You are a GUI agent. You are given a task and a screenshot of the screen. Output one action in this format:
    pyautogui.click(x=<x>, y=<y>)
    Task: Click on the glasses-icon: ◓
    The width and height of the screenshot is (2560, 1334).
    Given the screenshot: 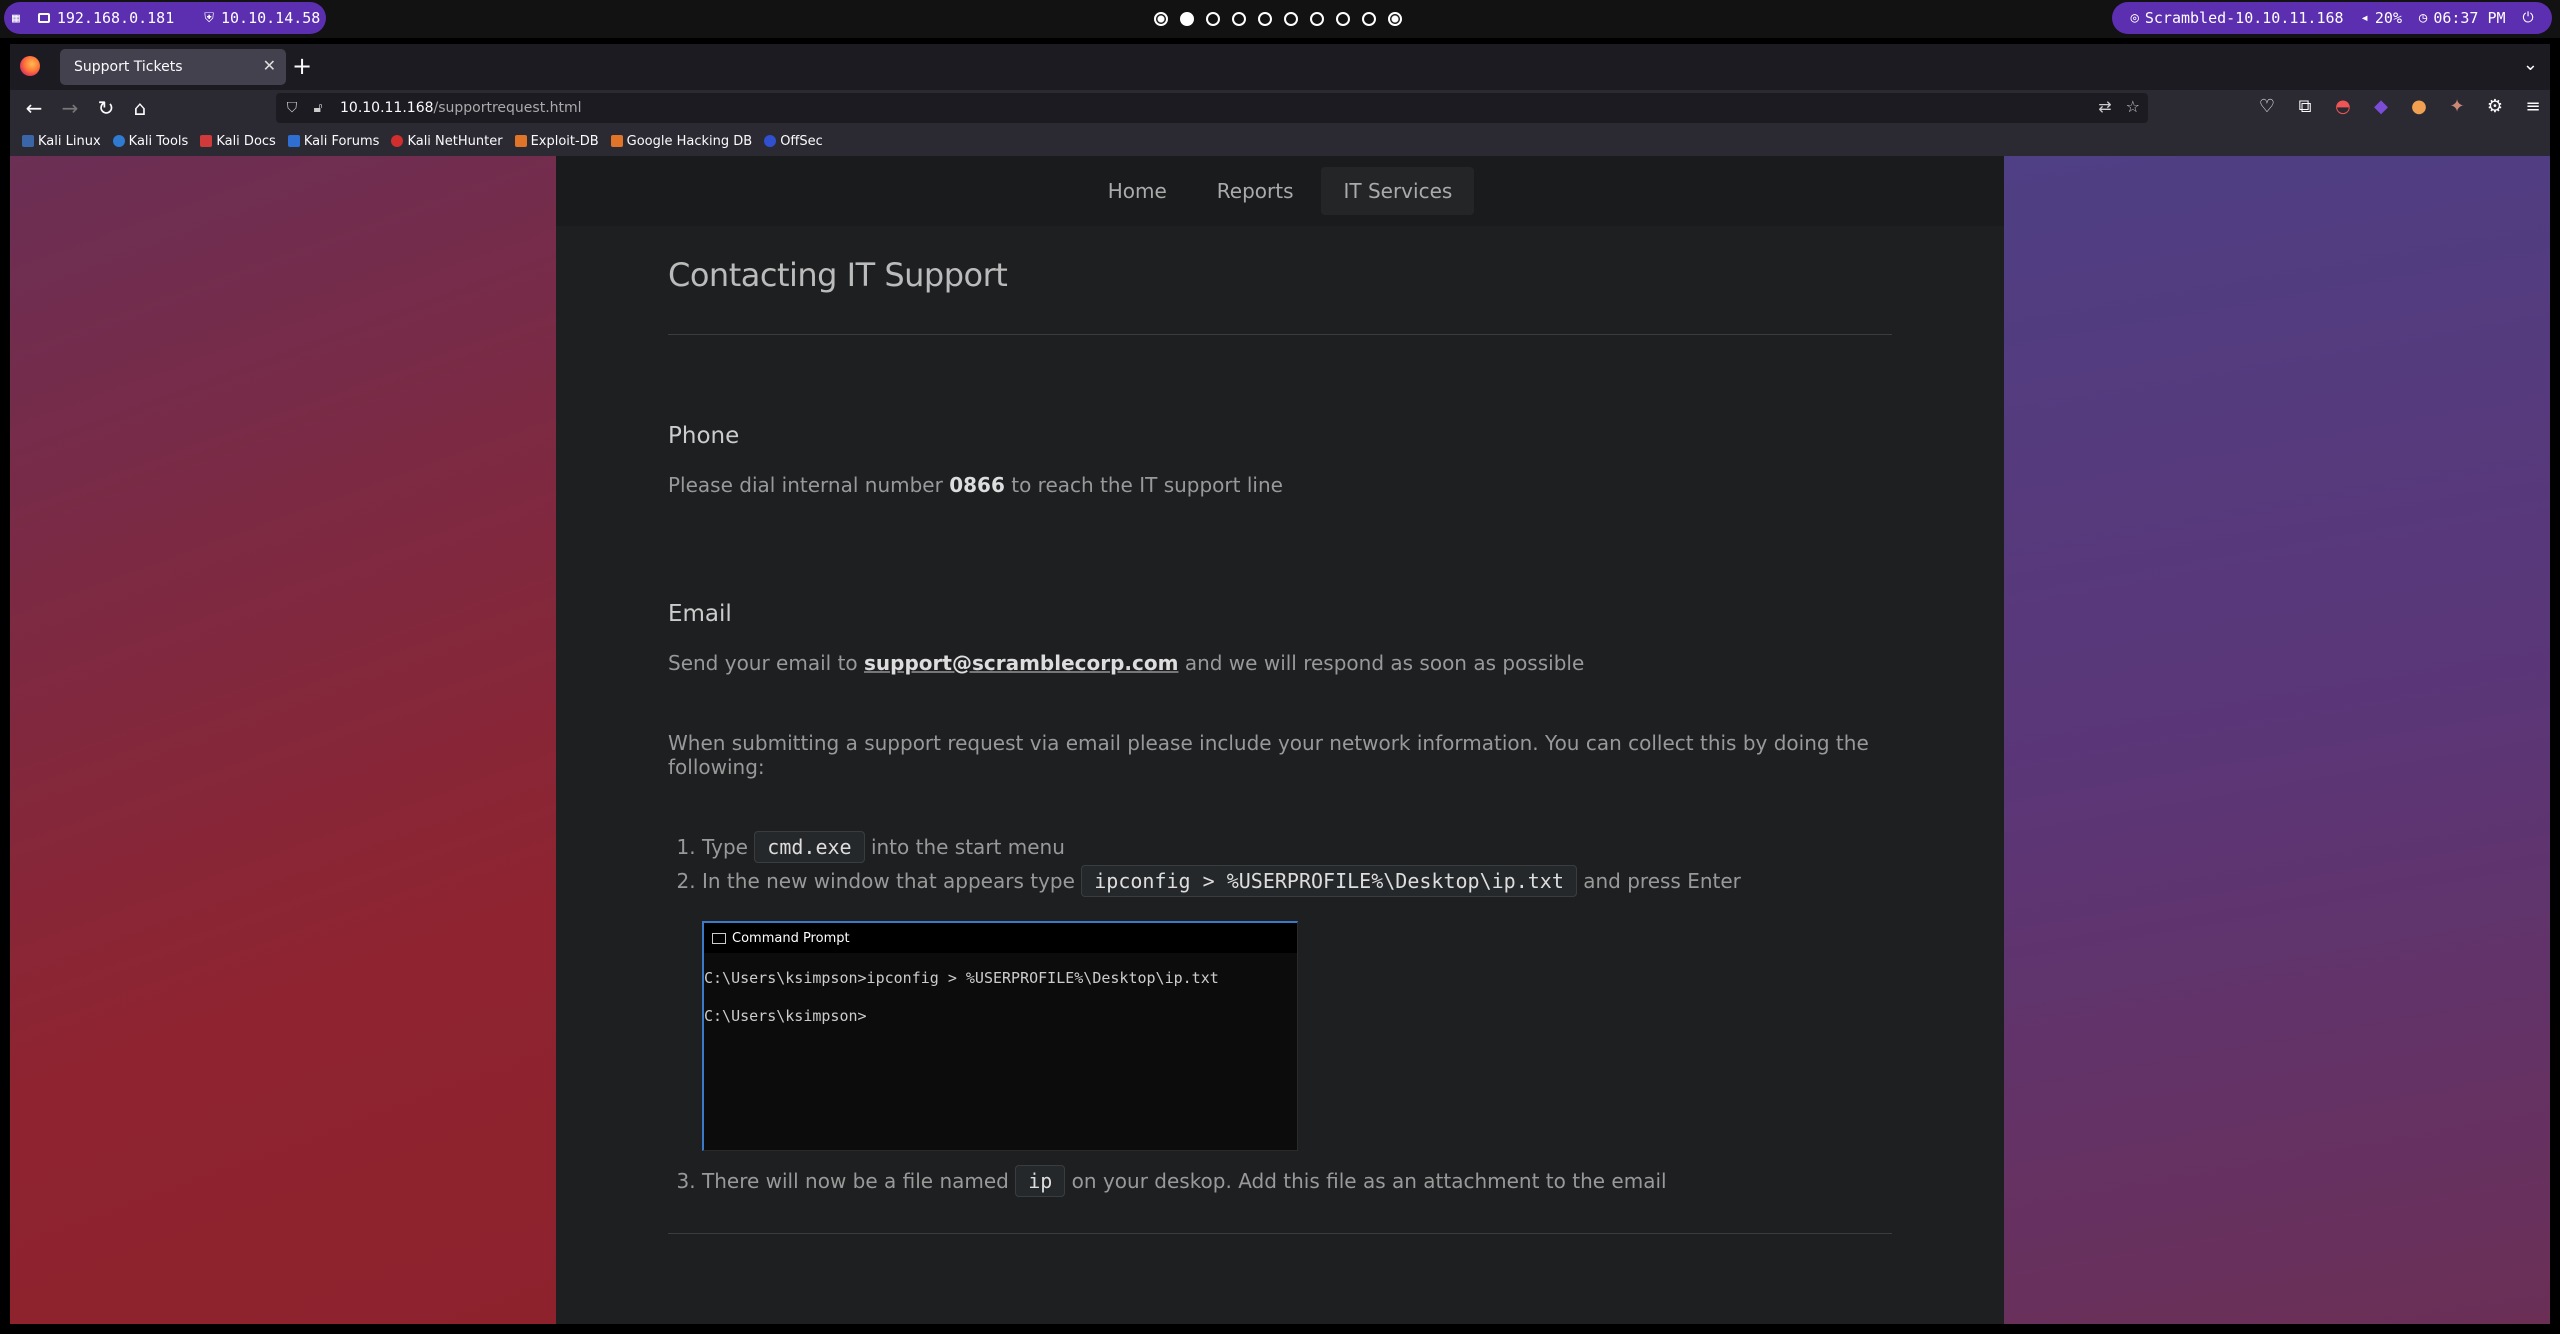 What is the action you would take?
    pyautogui.click(x=2343, y=106)
    